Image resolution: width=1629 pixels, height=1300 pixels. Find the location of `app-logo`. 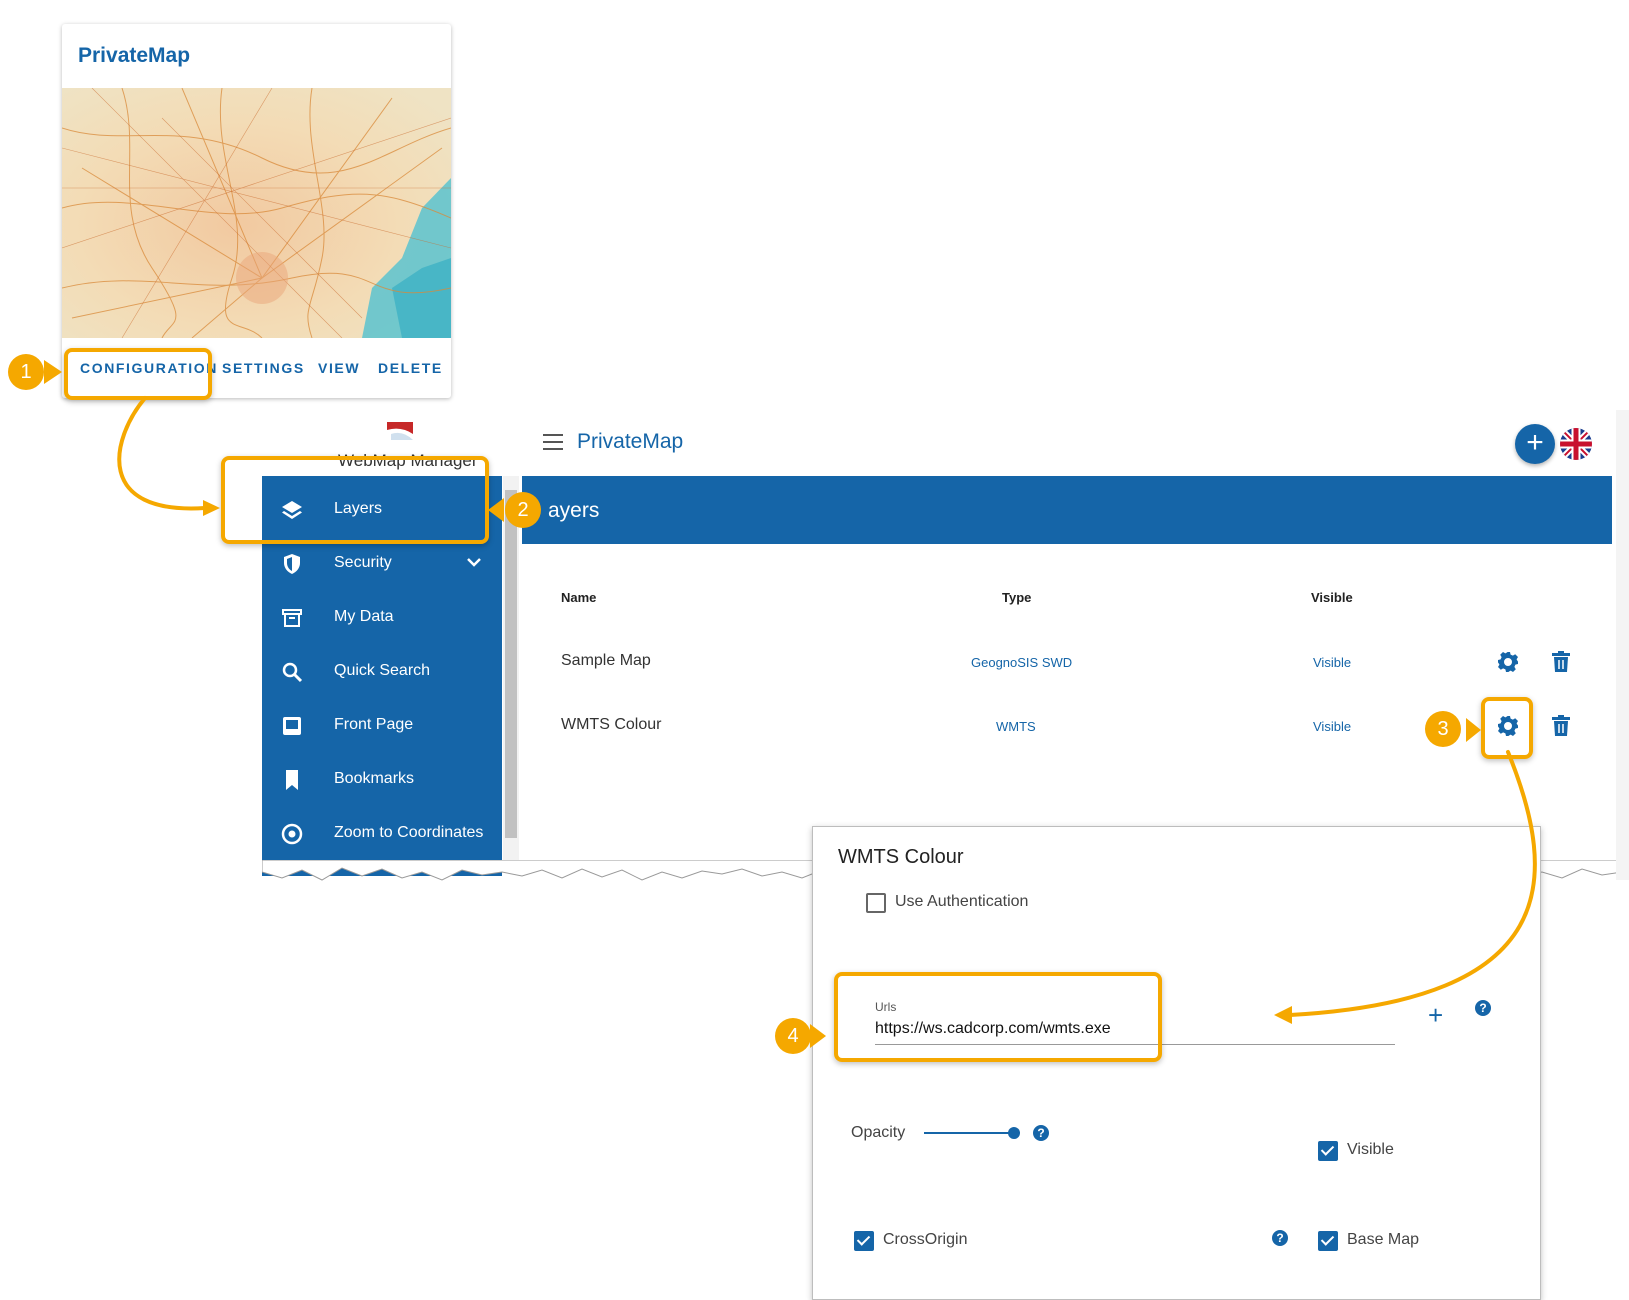

app-logo is located at coordinates (400, 433).